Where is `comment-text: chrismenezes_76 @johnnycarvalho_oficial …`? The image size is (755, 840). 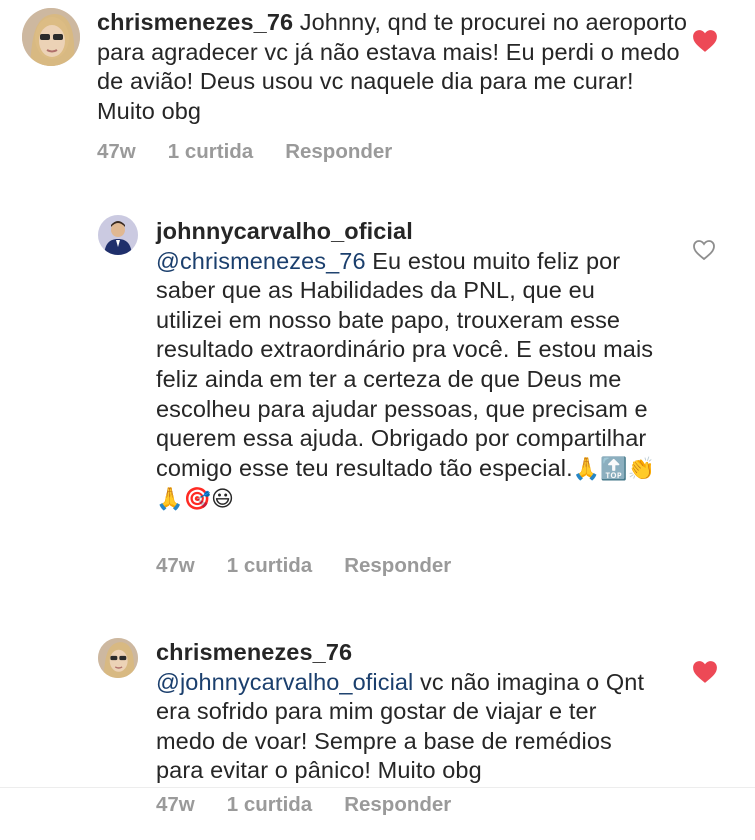 comment-text: chrismenezes_76 @johnnycarvalho_oficial … is located at coordinates (408, 712).